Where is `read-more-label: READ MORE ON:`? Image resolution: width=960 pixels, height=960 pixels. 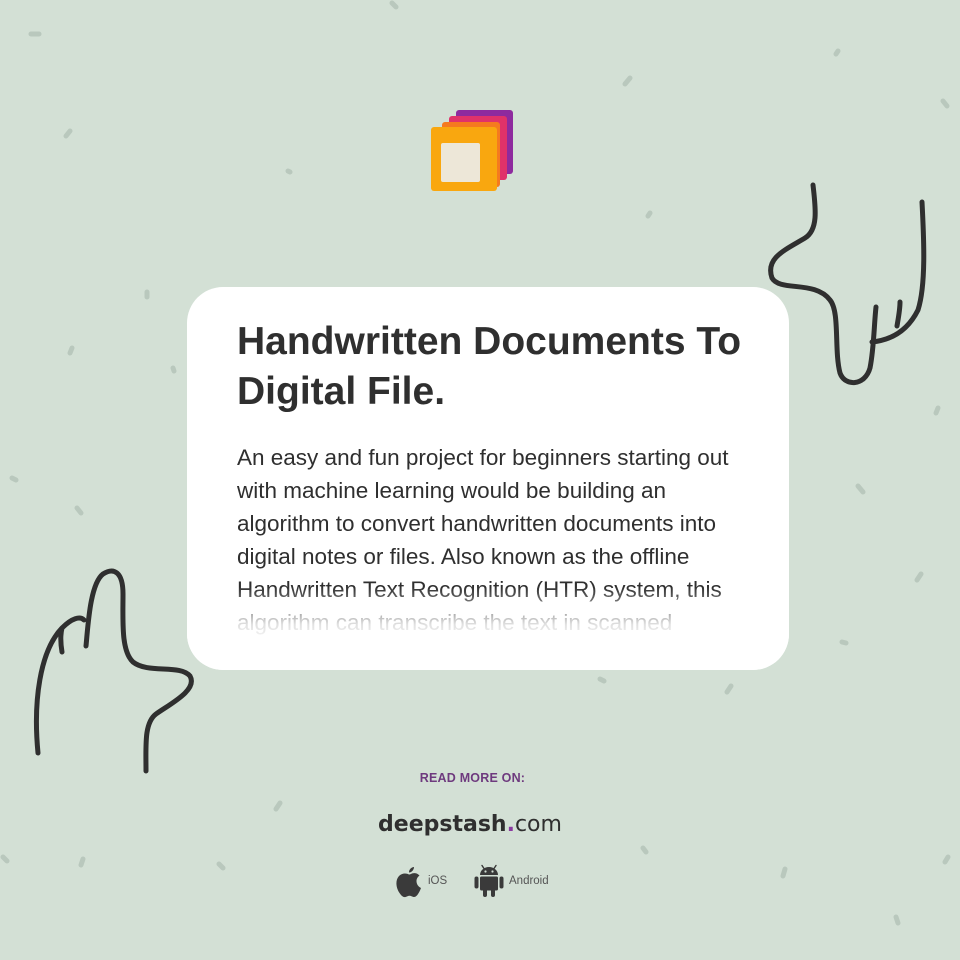 read-more-label: READ MORE ON: is located at coordinates (472, 778).